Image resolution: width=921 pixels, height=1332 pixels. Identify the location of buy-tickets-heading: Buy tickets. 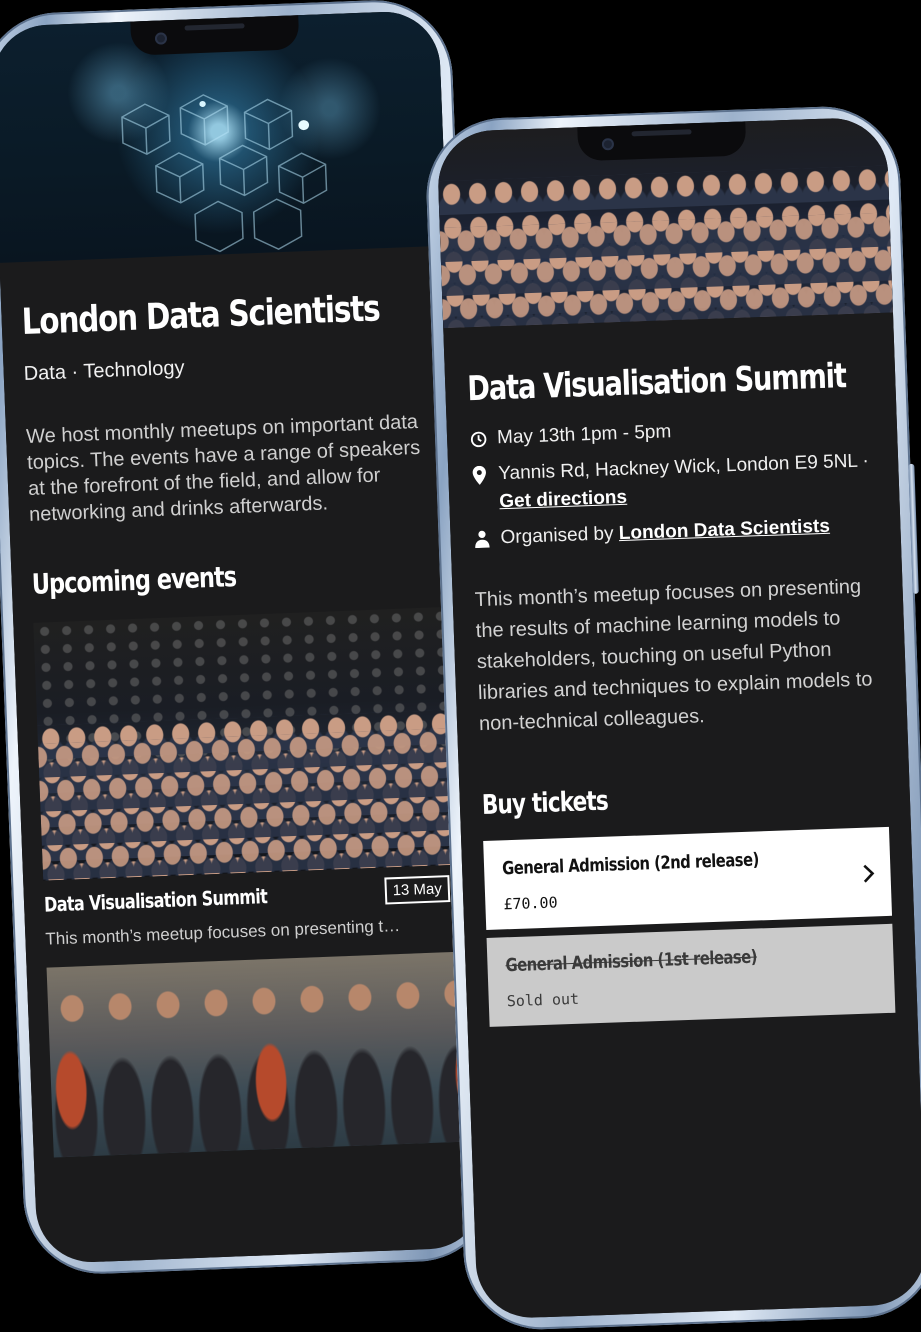
(545, 803).